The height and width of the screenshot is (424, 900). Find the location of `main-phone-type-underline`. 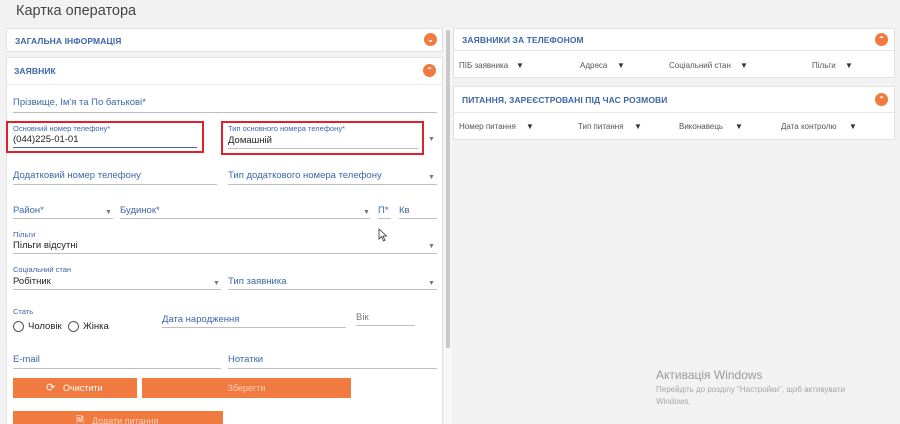

main-phone-type-underline is located at coordinates (323, 148).